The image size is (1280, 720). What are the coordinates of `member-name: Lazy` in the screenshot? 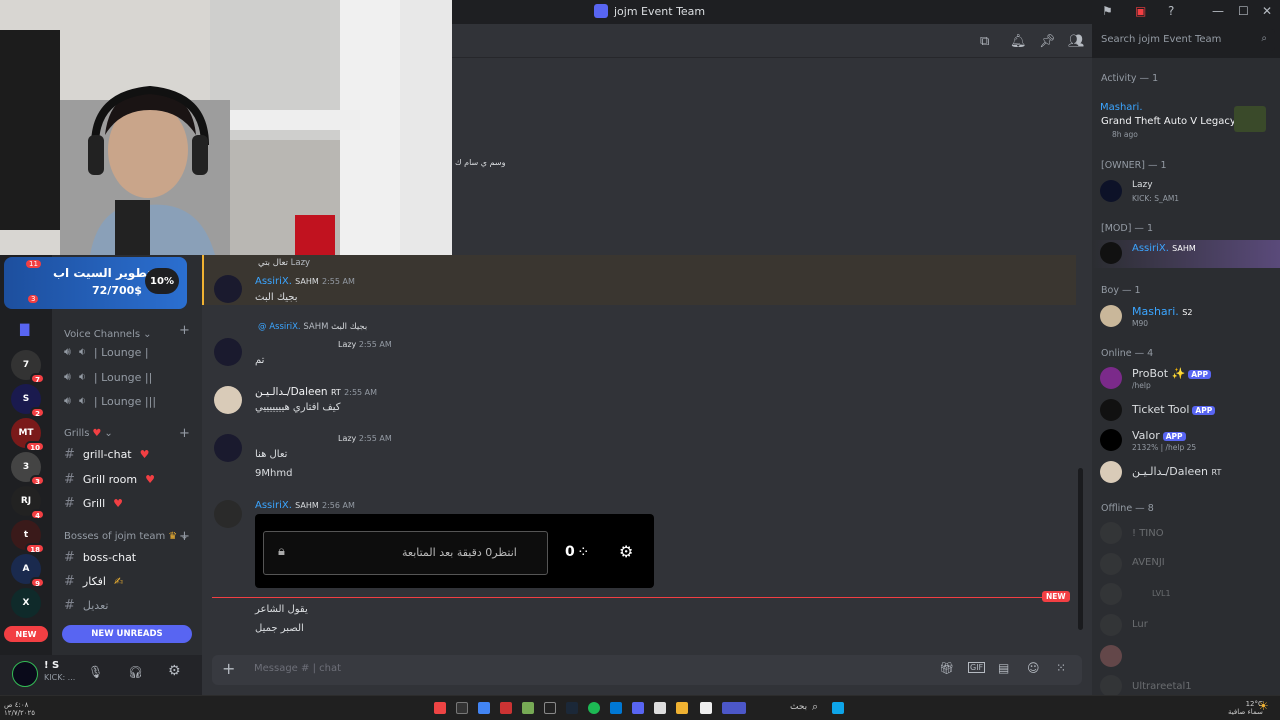 It's located at (1142, 185).